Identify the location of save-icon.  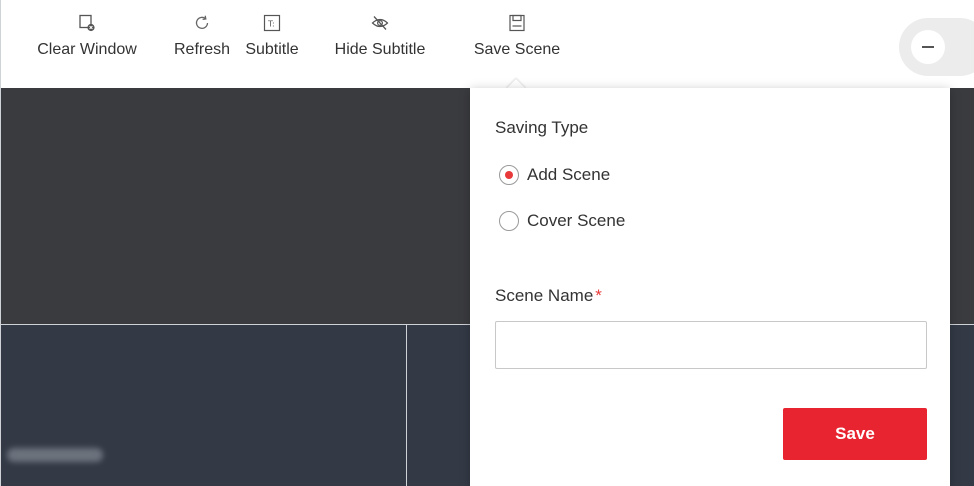
(517, 23).